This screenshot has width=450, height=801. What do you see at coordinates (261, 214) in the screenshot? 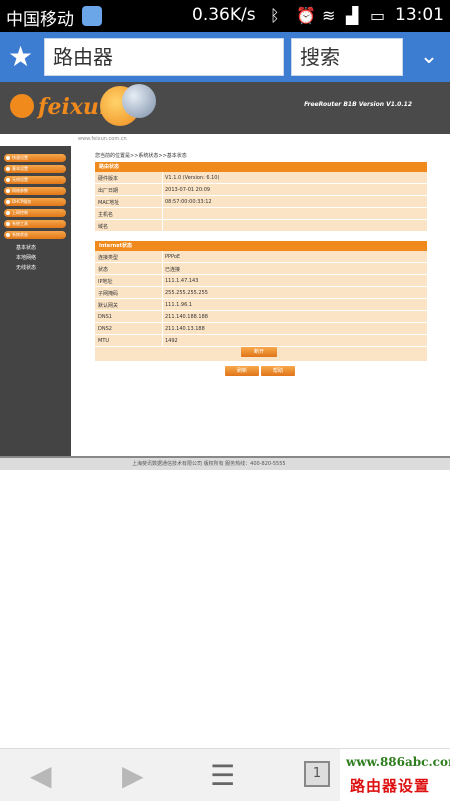
I see `table-row: 主机名` at bounding box center [261, 214].